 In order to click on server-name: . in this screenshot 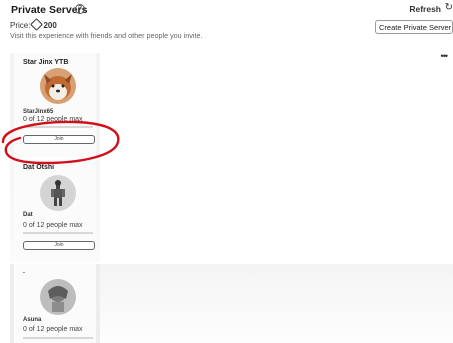, I will do `click(24, 271)`.